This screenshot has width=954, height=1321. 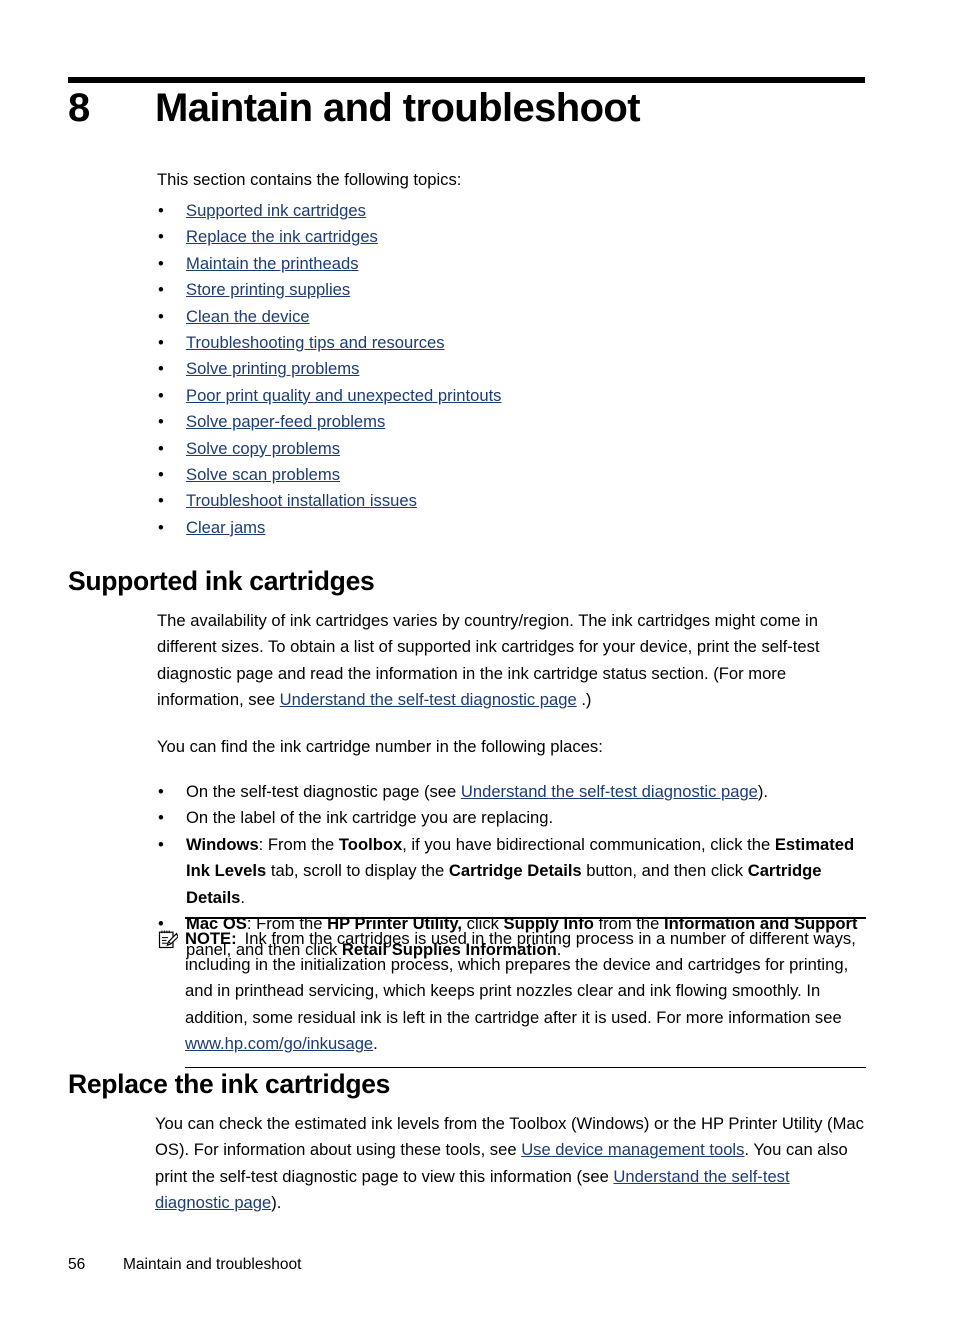 I want to click on note-bottom-rule, so click(x=525, y=1067).